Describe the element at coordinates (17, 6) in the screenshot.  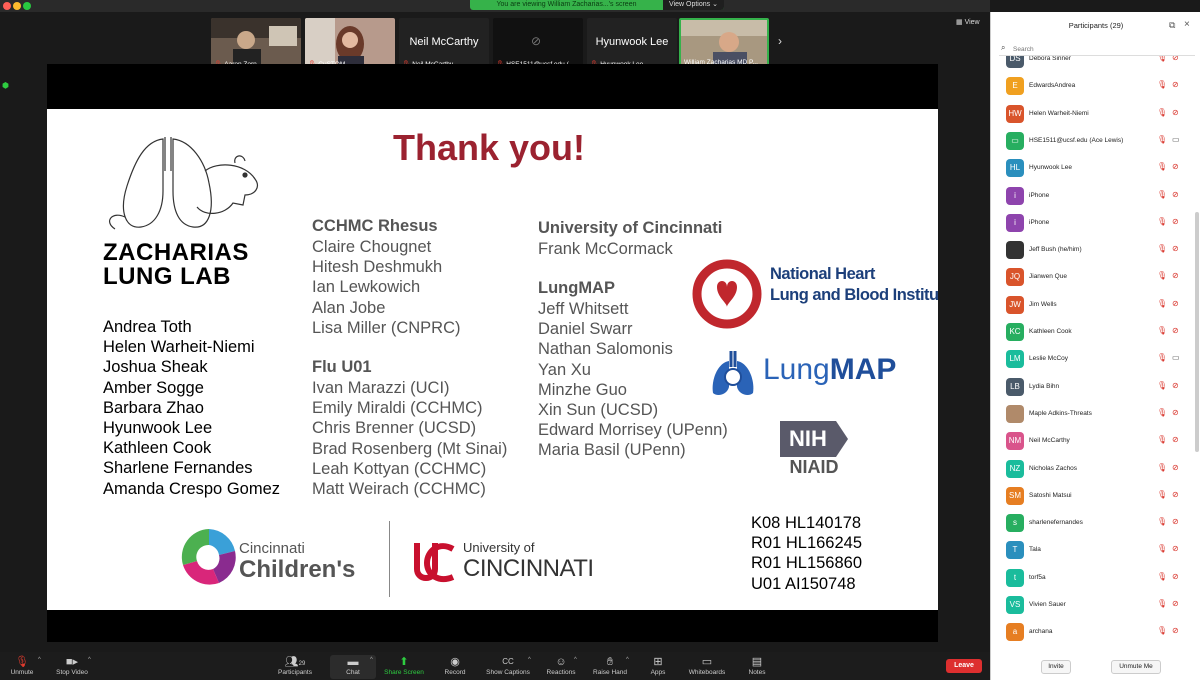
I see `minimize-window-icon` at that location.